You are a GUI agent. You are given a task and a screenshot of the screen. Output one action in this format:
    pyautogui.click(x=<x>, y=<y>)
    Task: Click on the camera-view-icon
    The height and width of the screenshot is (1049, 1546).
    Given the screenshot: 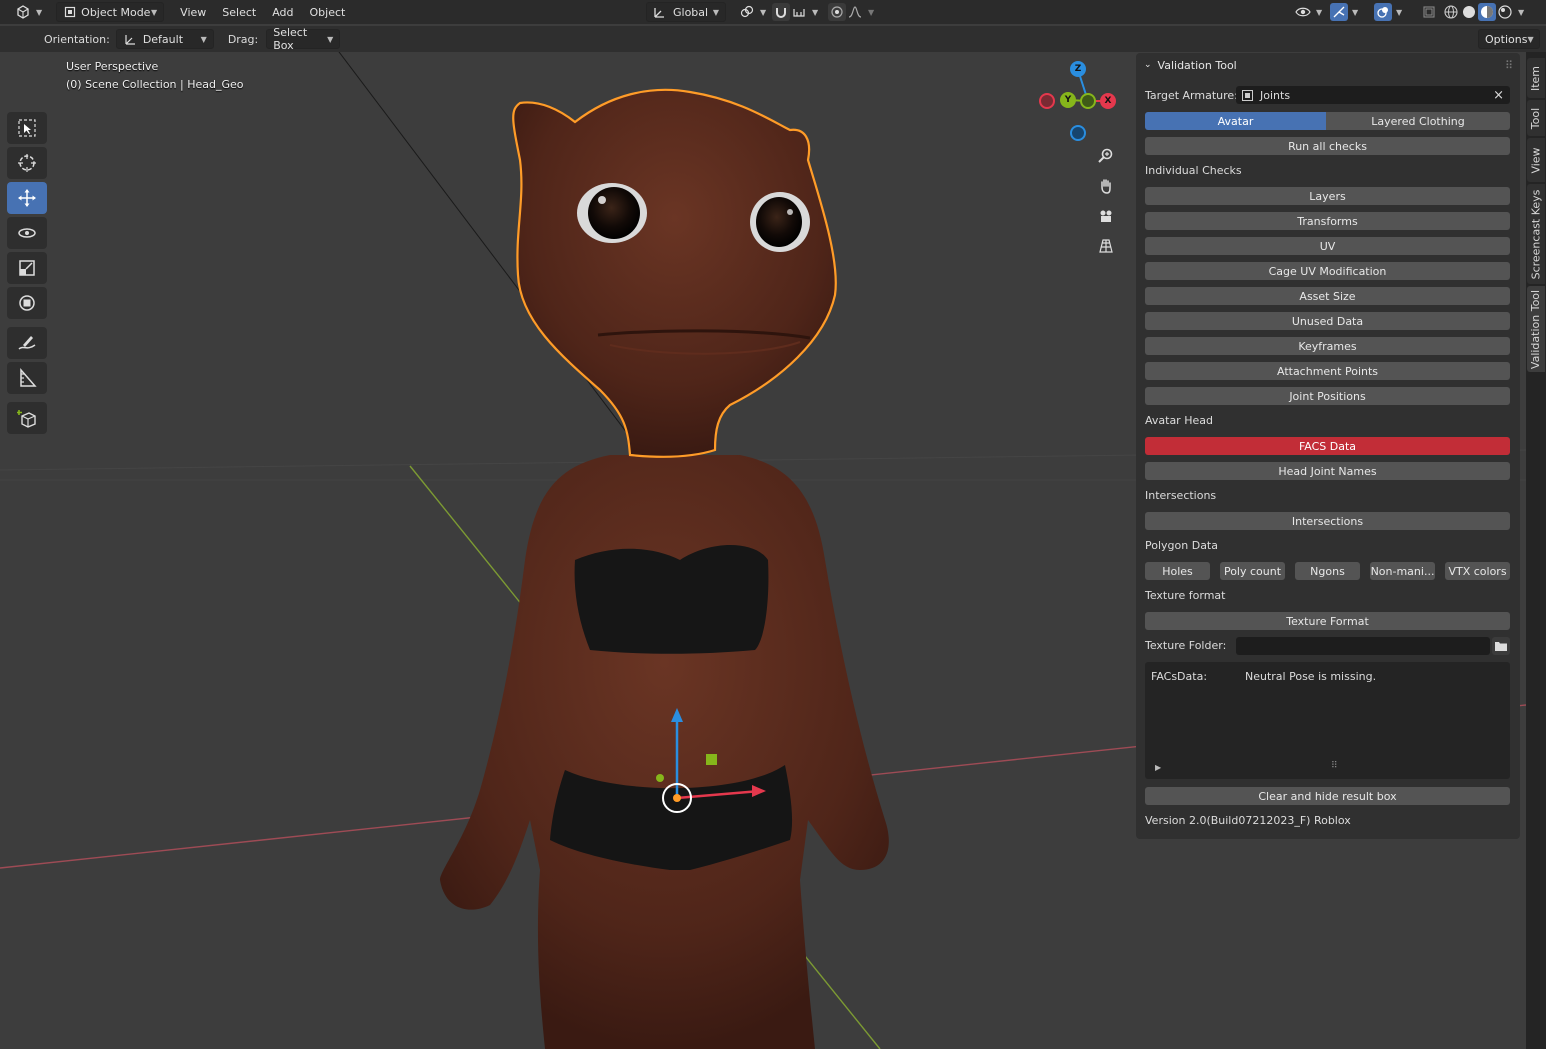 What is the action you would take?
    pyautogui.click(x=1106, y=216)
    